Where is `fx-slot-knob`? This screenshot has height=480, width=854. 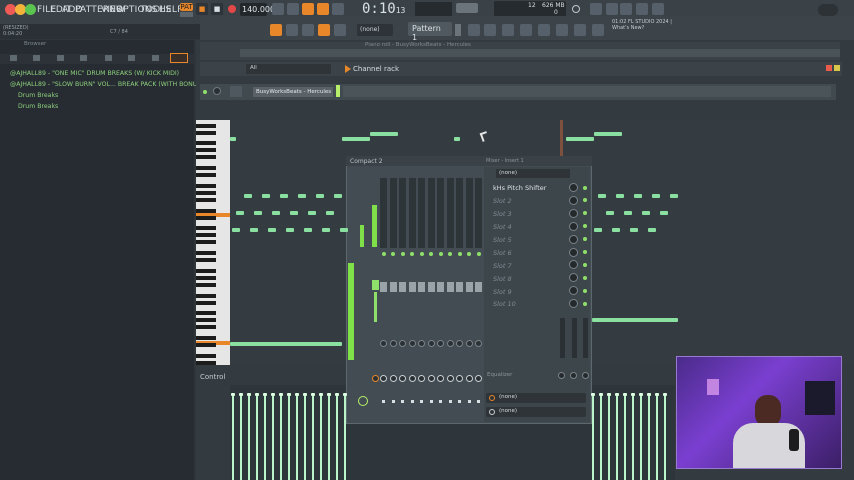
fx-slot-knob is located at coordinates (573, 213).